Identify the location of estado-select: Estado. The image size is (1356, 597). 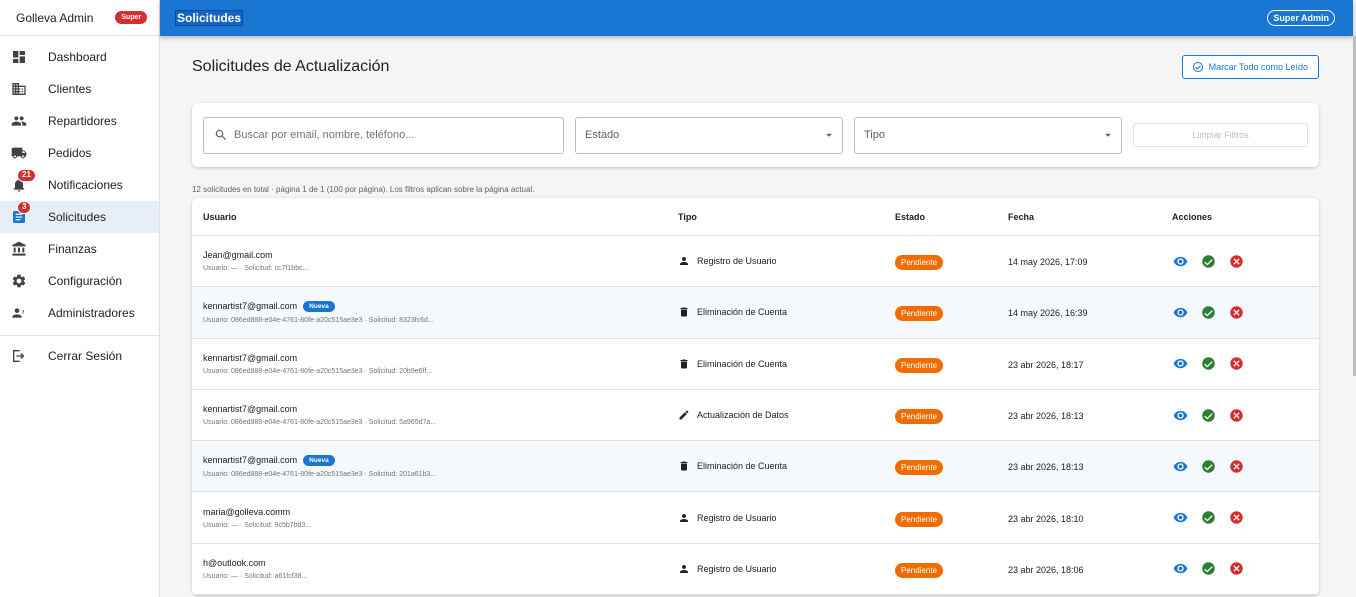
(709, 135).